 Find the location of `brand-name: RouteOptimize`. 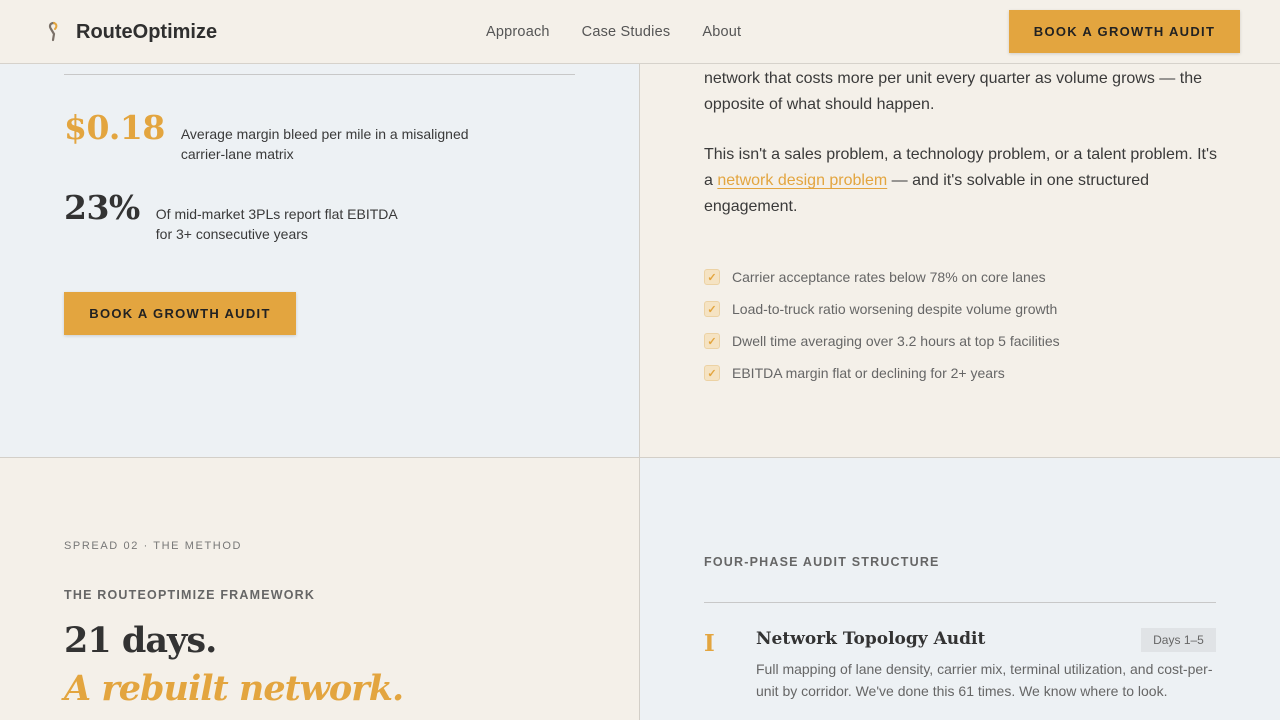

brand-name: RouteOptimize is located at coordinates (147, 31).